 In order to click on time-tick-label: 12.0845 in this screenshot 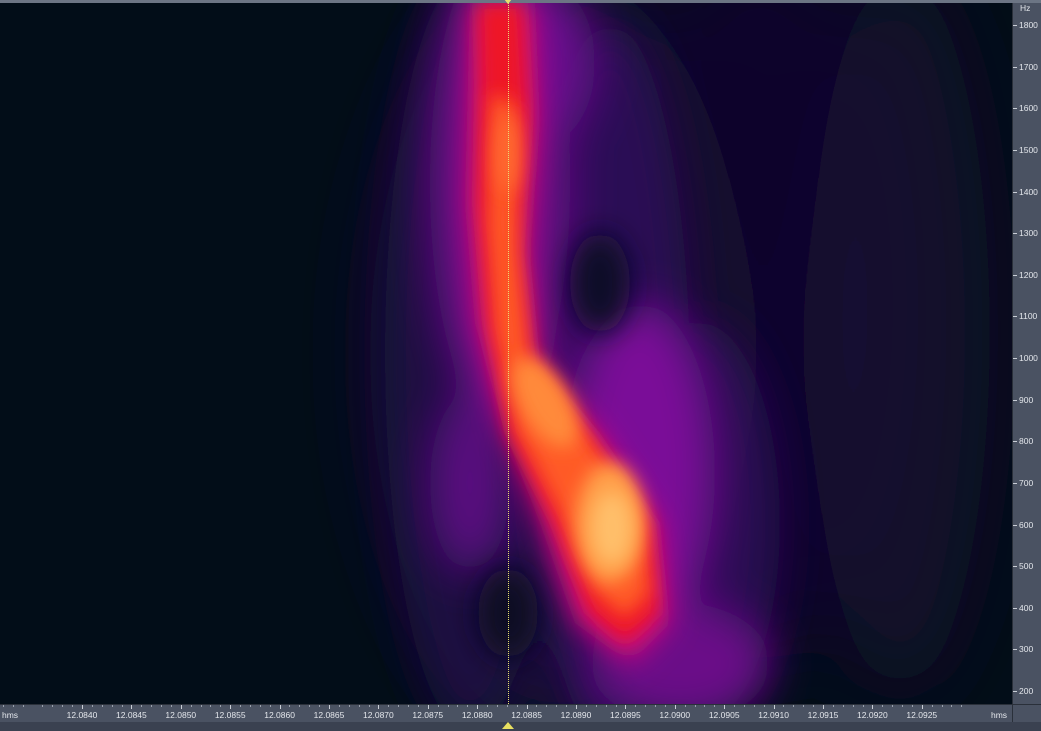, I will do `click(131, 715)`.